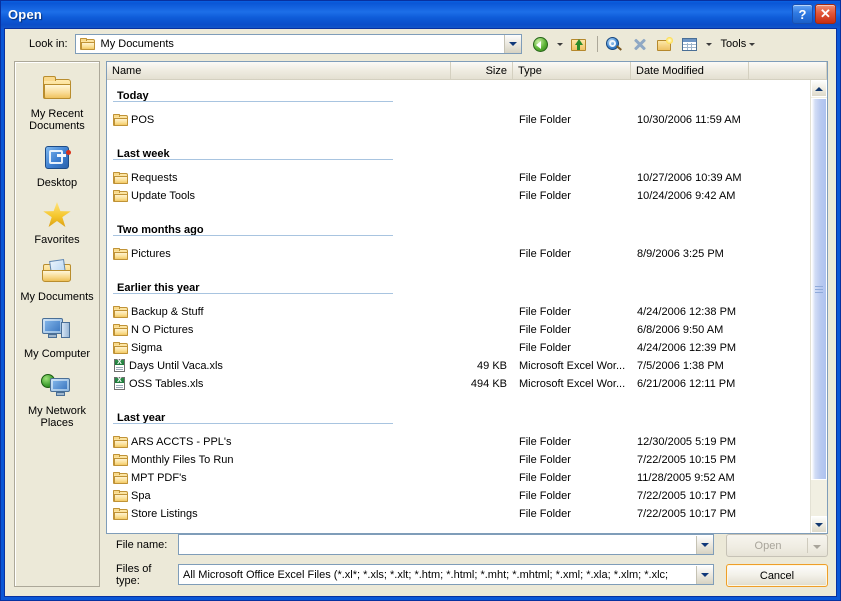  Describe the element at coordinates (825, 14) in the screenshot. I see `close-button: ✕` at that location.